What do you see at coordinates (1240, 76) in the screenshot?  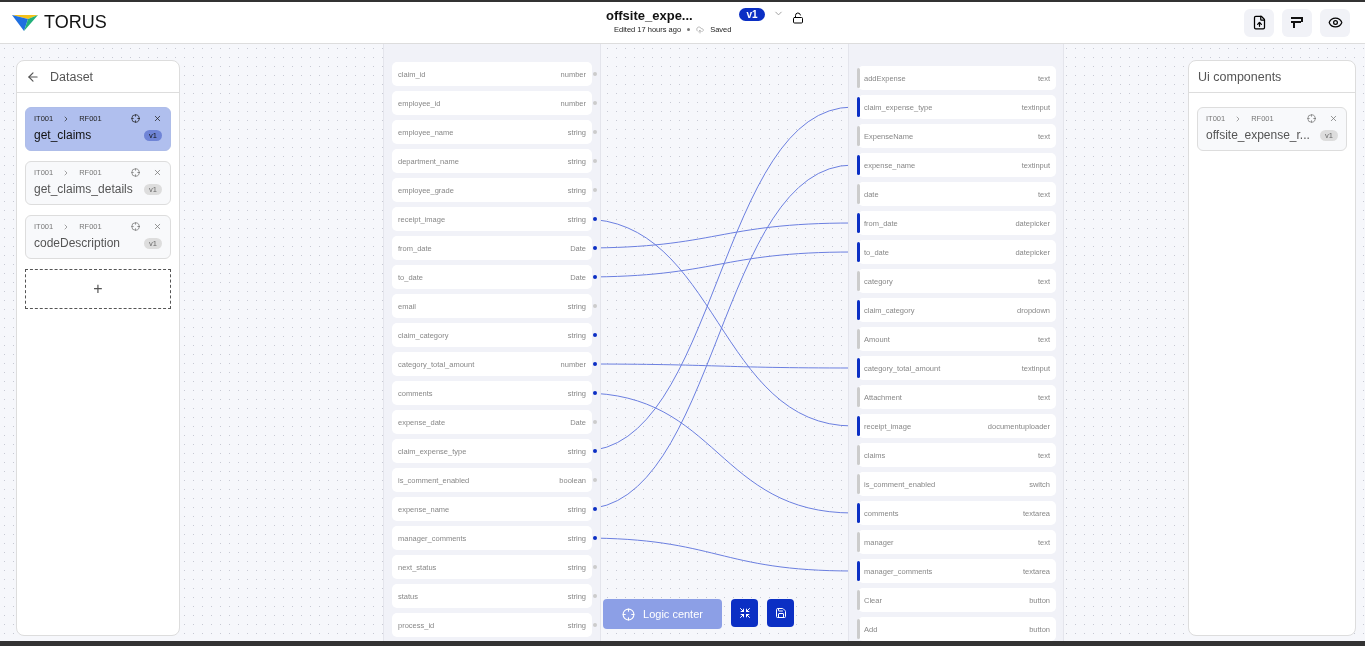 I see `panel-title: Ui components` at bounding box center [1240, 76].